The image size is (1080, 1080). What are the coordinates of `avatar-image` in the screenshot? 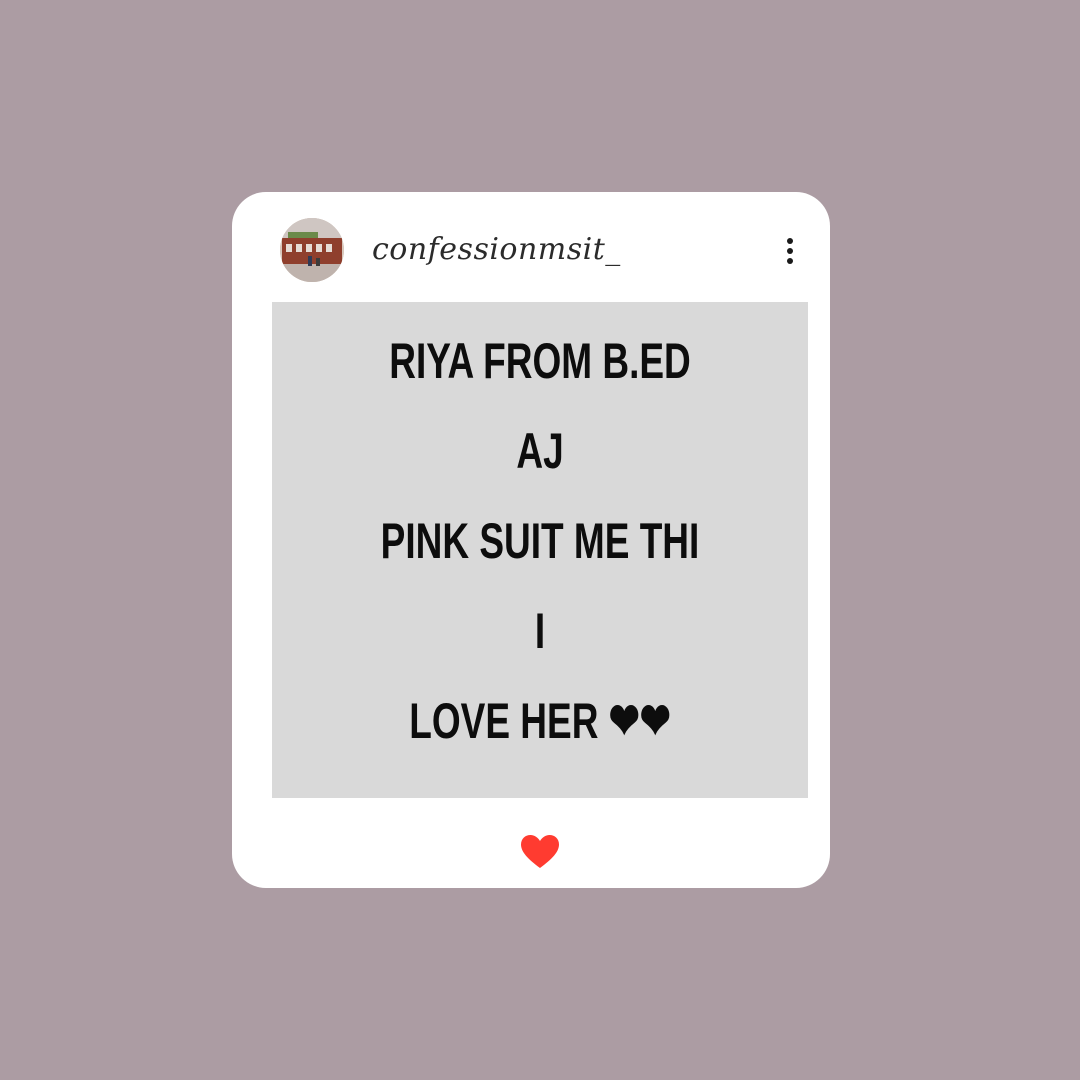 It's located at (312, 250).